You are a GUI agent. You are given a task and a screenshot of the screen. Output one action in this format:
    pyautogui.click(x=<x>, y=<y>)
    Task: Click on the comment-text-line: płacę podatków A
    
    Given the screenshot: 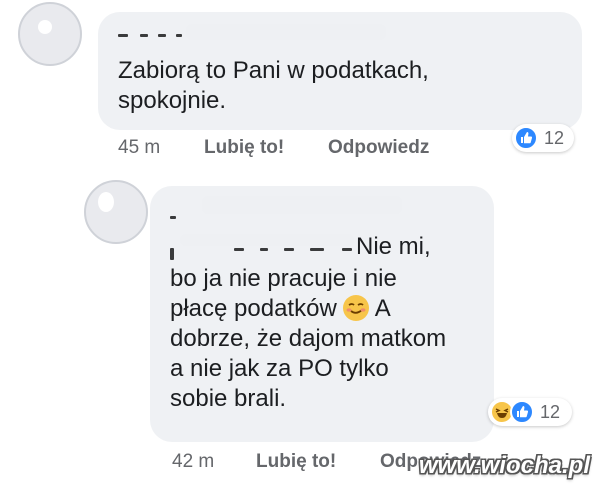 What is the action you would take?
    pyautogui.click(x=330, y=309)
    